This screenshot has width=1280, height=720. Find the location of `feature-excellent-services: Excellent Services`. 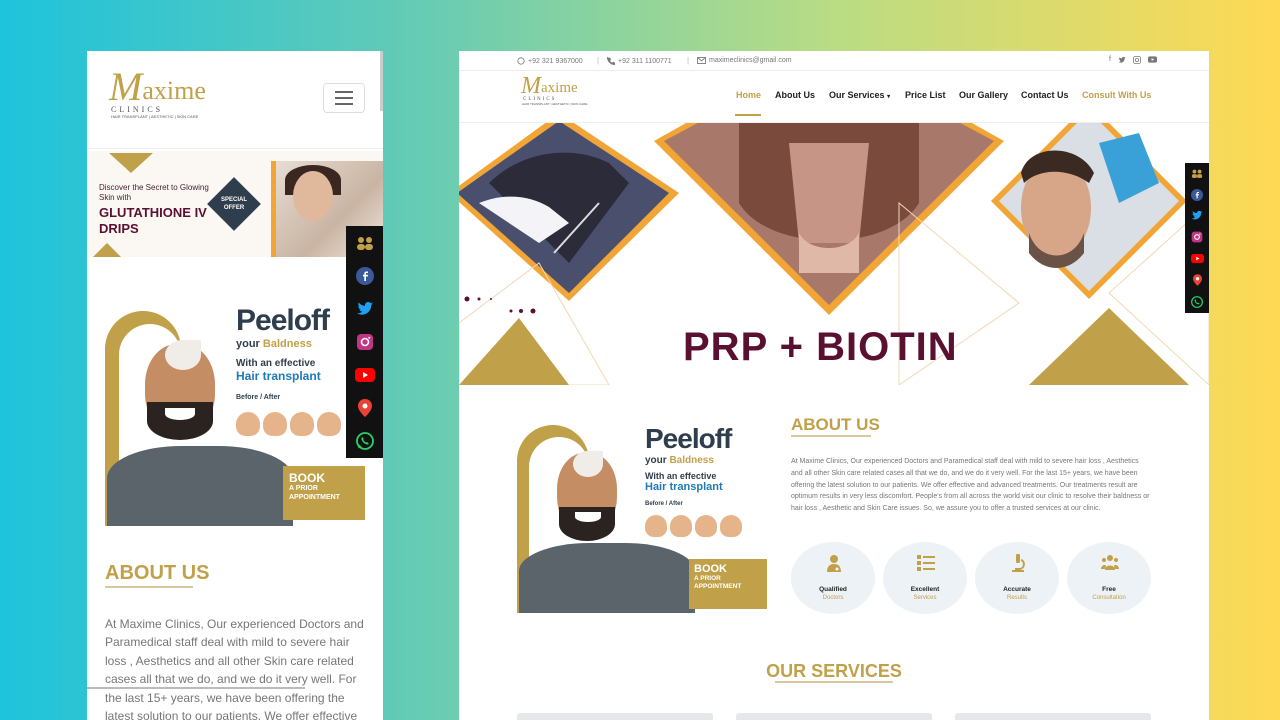

feature-excellent-services: Excellent Services is located at coordinates (925, 578).